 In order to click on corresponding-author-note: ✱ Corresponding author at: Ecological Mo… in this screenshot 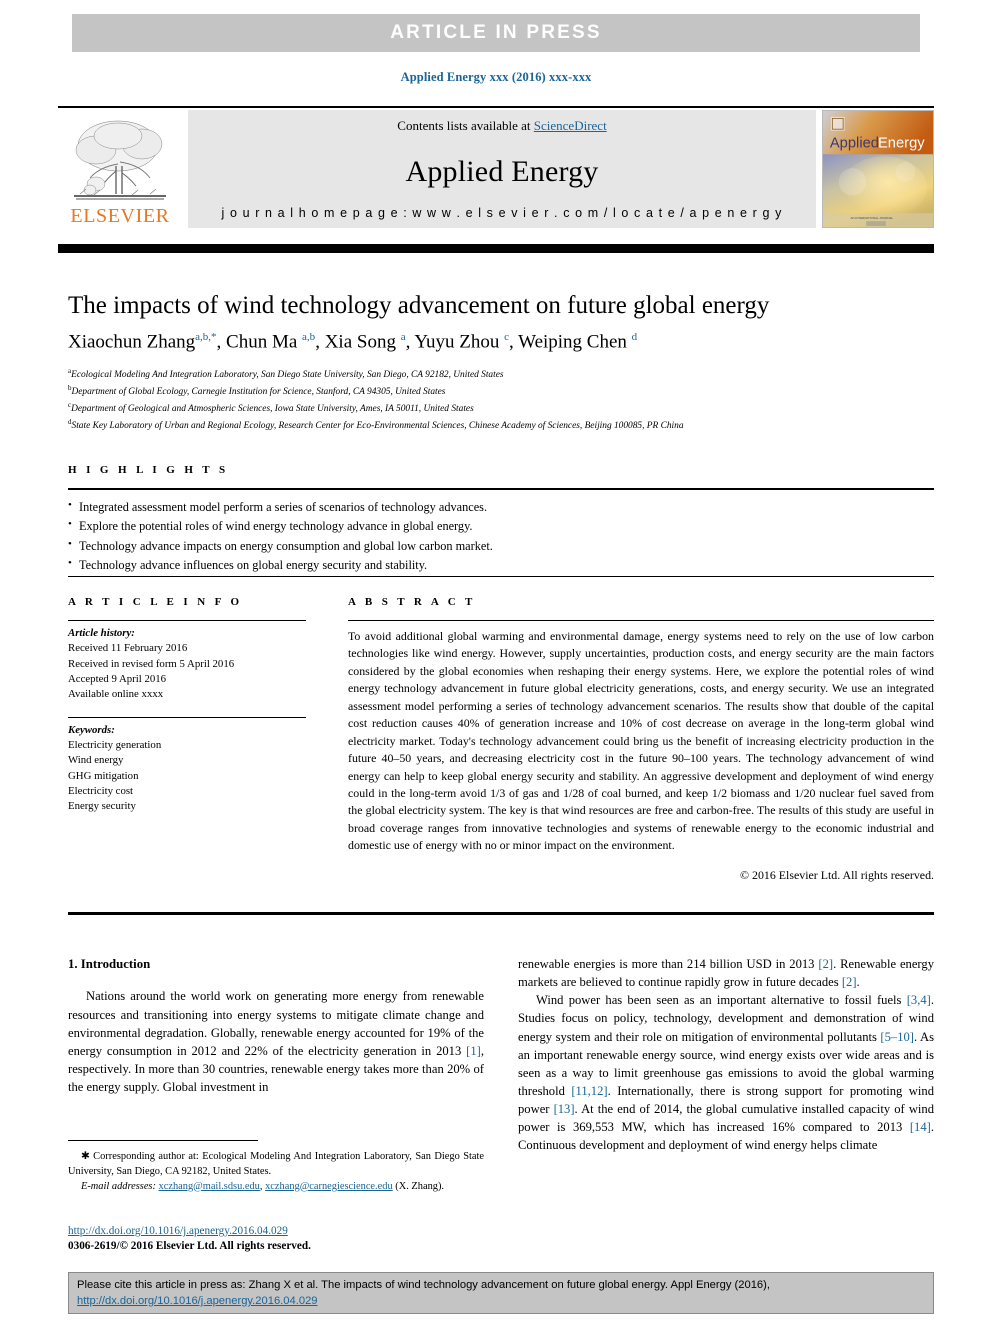, I will do `click(276, 1165)`.